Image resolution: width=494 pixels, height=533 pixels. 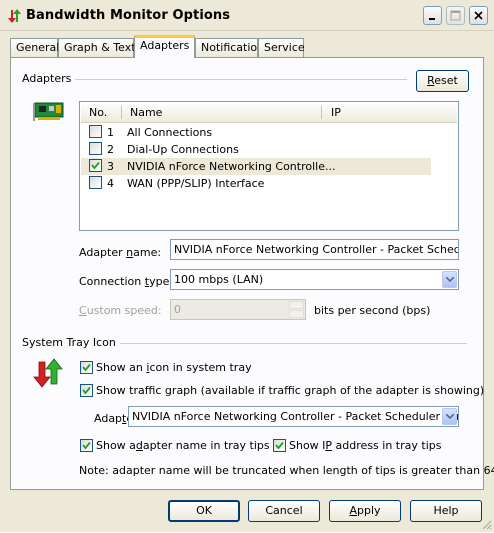 I want to click on tray-section-title: System Tray Icon, so click(x=71, y=342).